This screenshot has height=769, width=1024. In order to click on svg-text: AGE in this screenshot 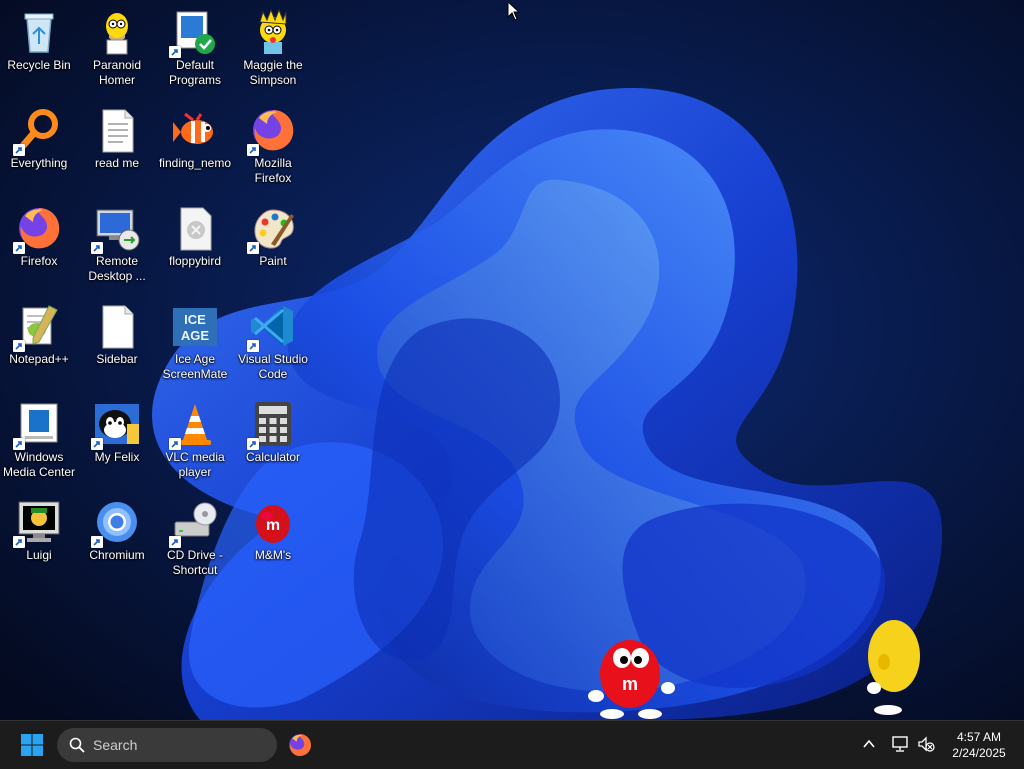, I will do `click(195, 335)`.